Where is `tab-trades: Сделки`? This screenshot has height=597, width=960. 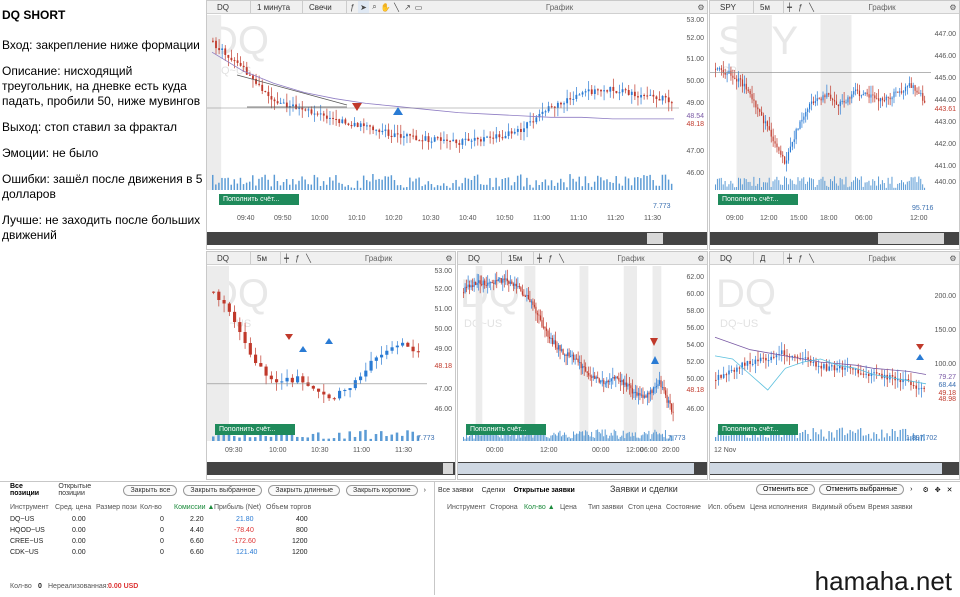
tab-trades: Сделки is located at coordinates (494, 490).